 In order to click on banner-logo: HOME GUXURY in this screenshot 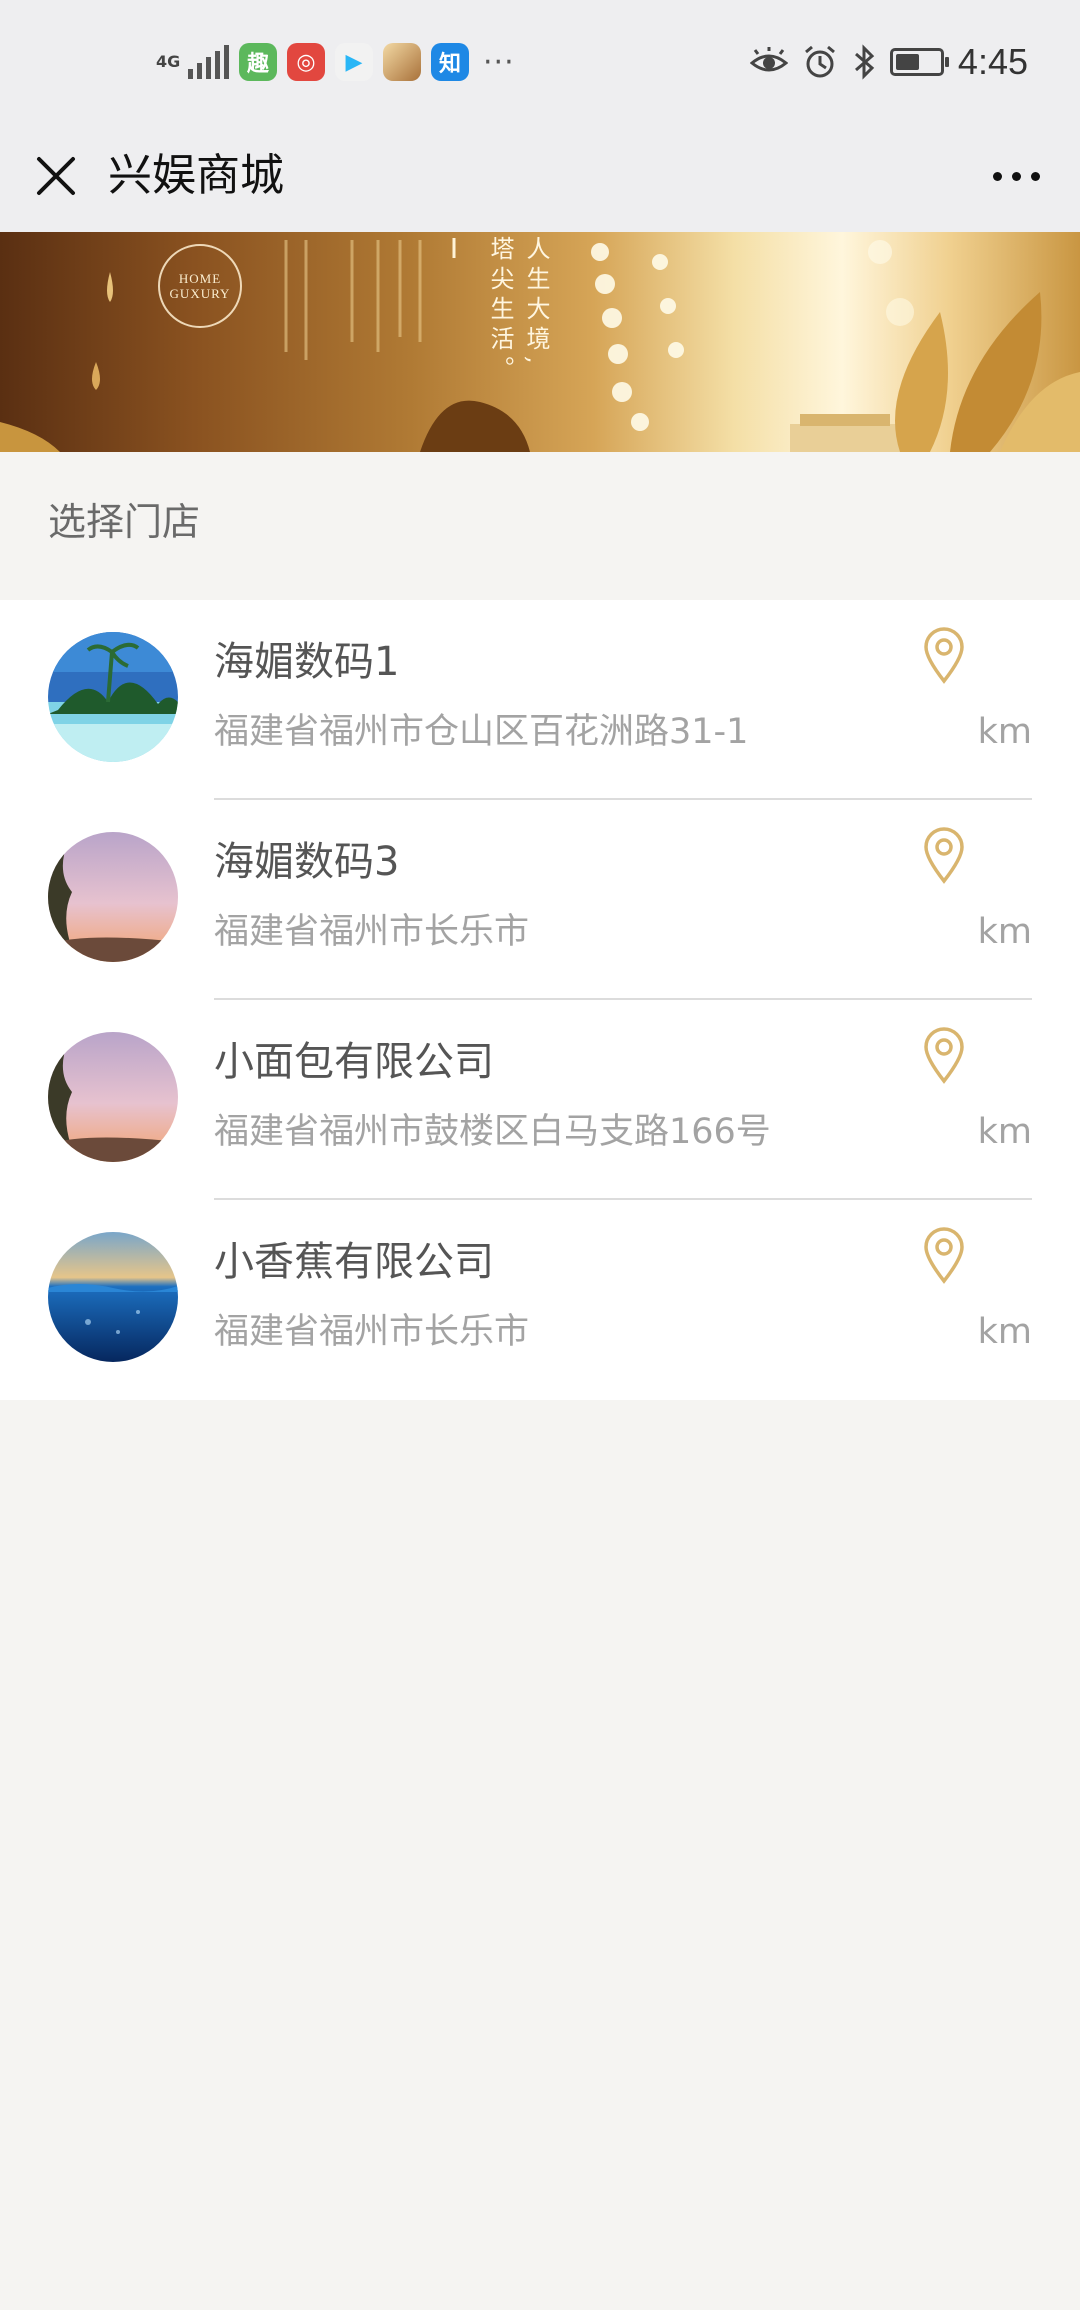, I will do `click(200, 286)`.